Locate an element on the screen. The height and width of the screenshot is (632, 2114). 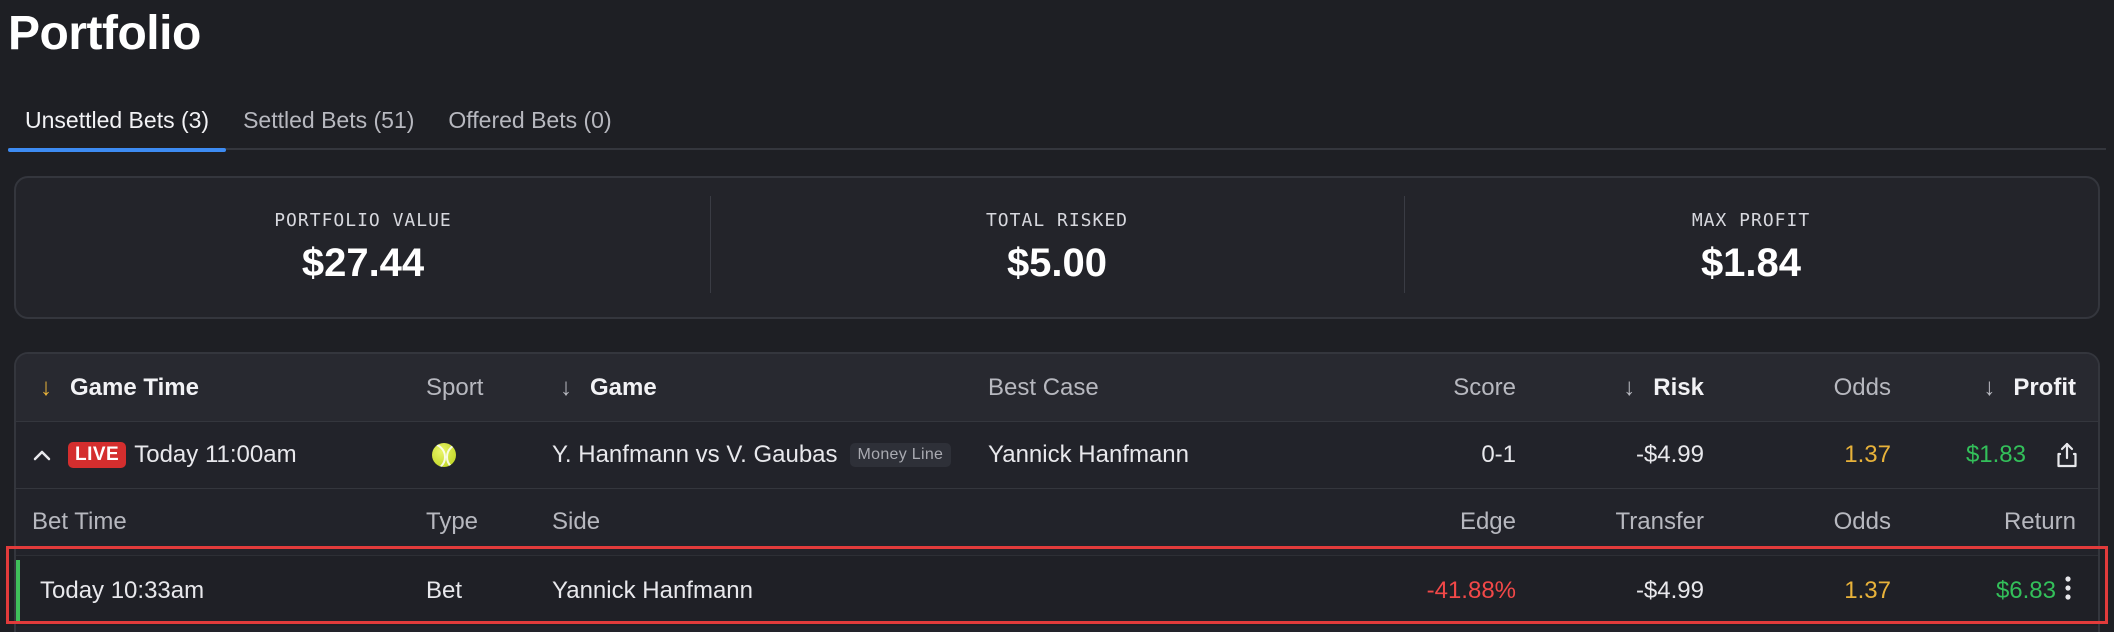
bet-return-value: $6.83 is located at coordinates (2025, 590).